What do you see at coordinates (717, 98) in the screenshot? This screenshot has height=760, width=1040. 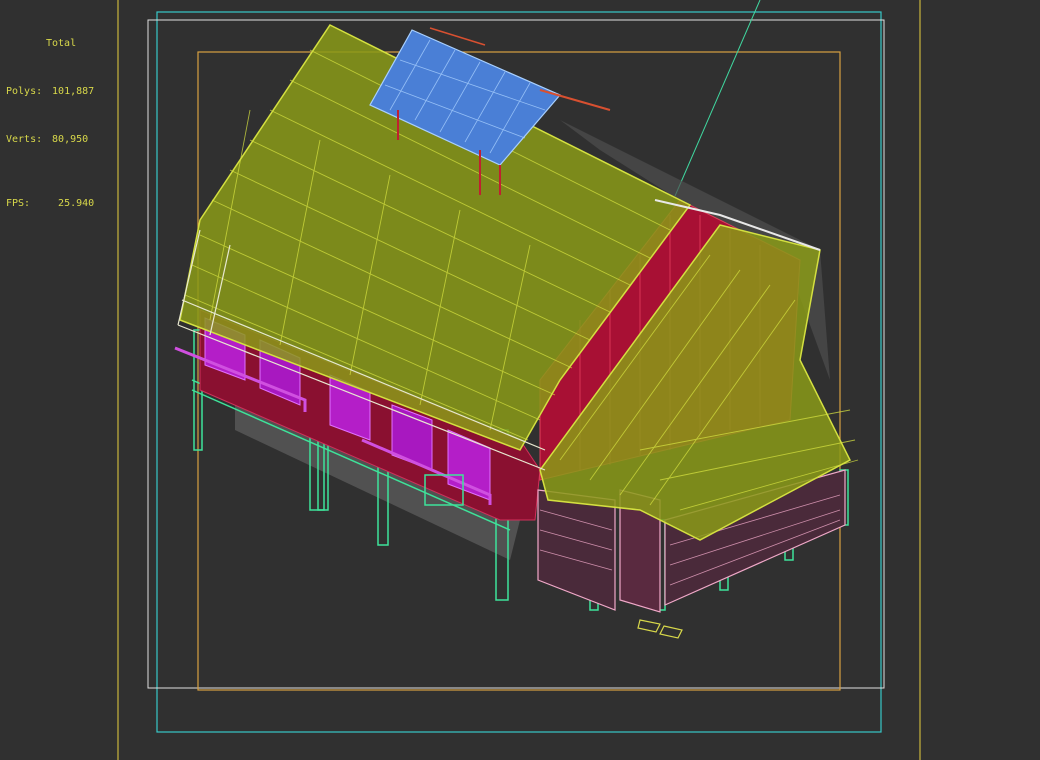 I see `light-direction-line` at bounding box center [717, 98].